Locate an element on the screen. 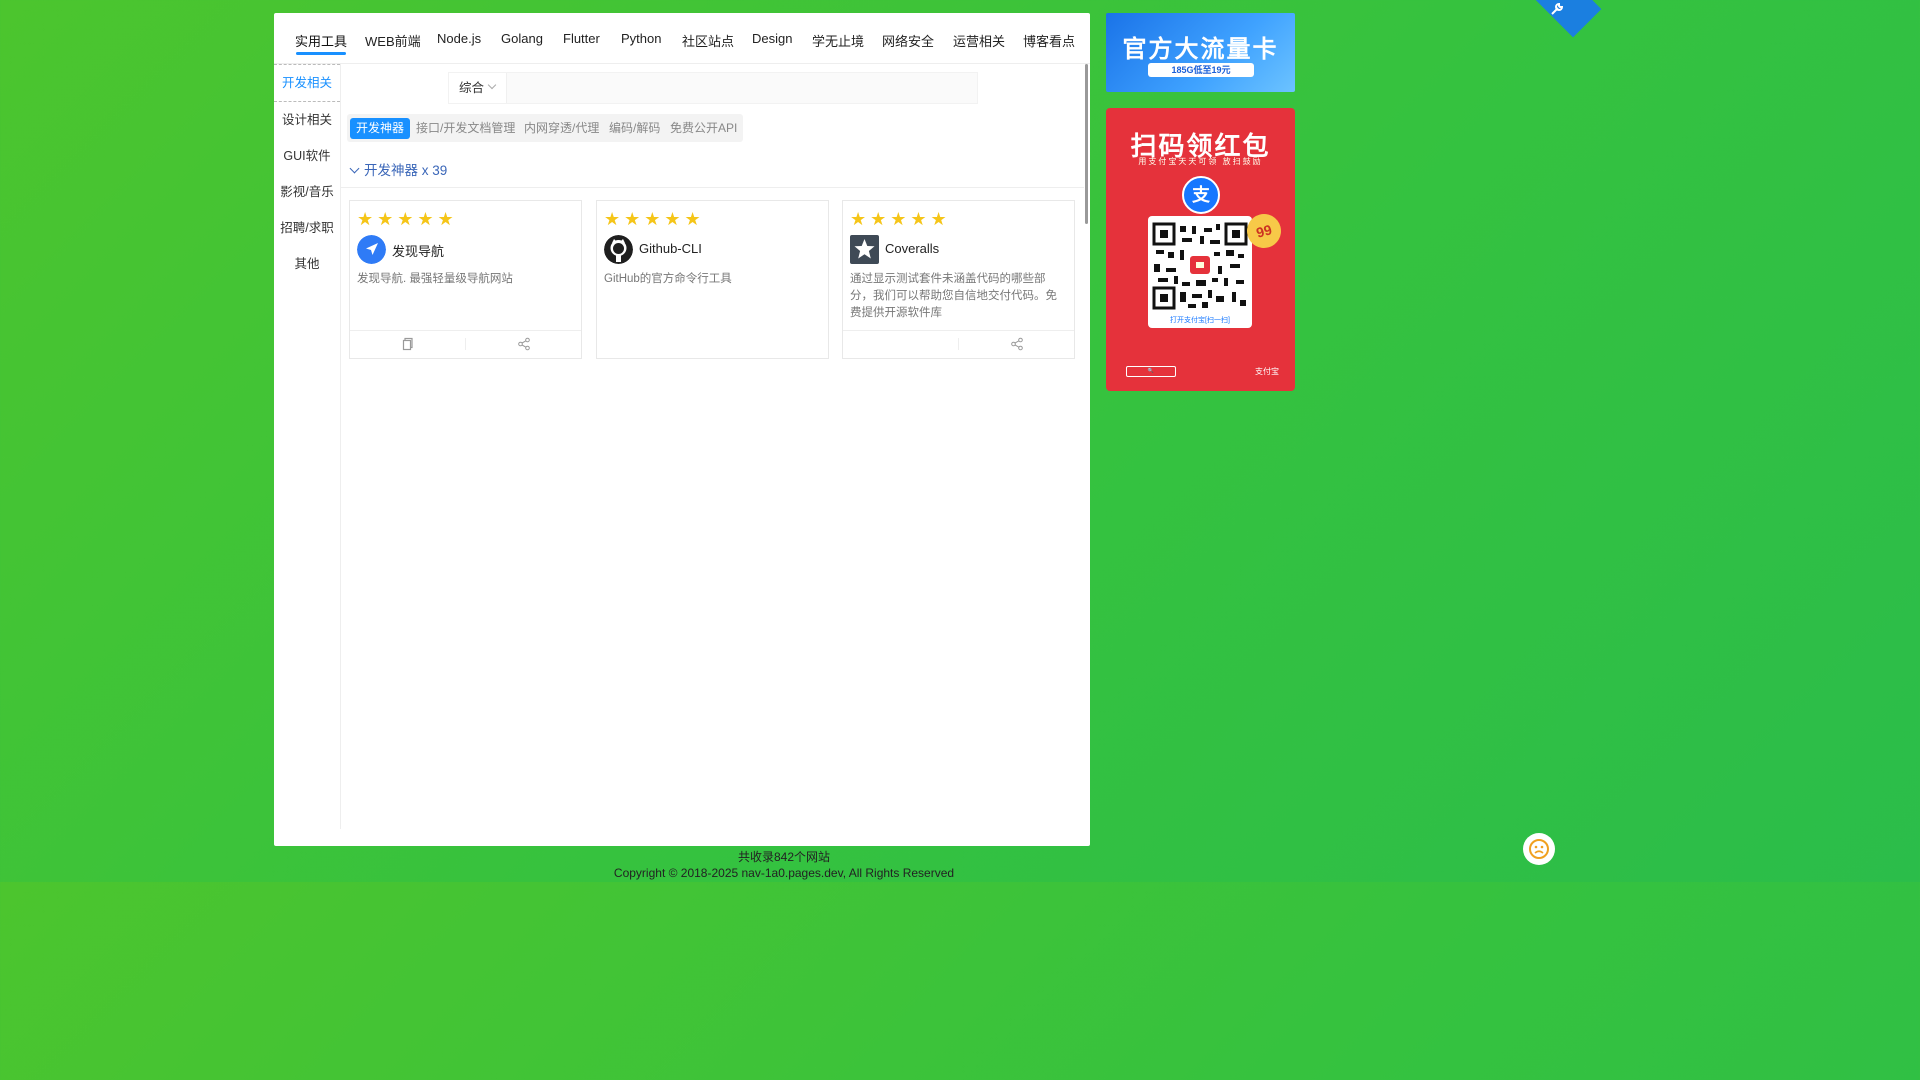 The height and width of the screenshot is (1080, 1920). ad-subtitle: 用支付宝天天可领 放扫鼓励 is located at coordinates (1200, 161).